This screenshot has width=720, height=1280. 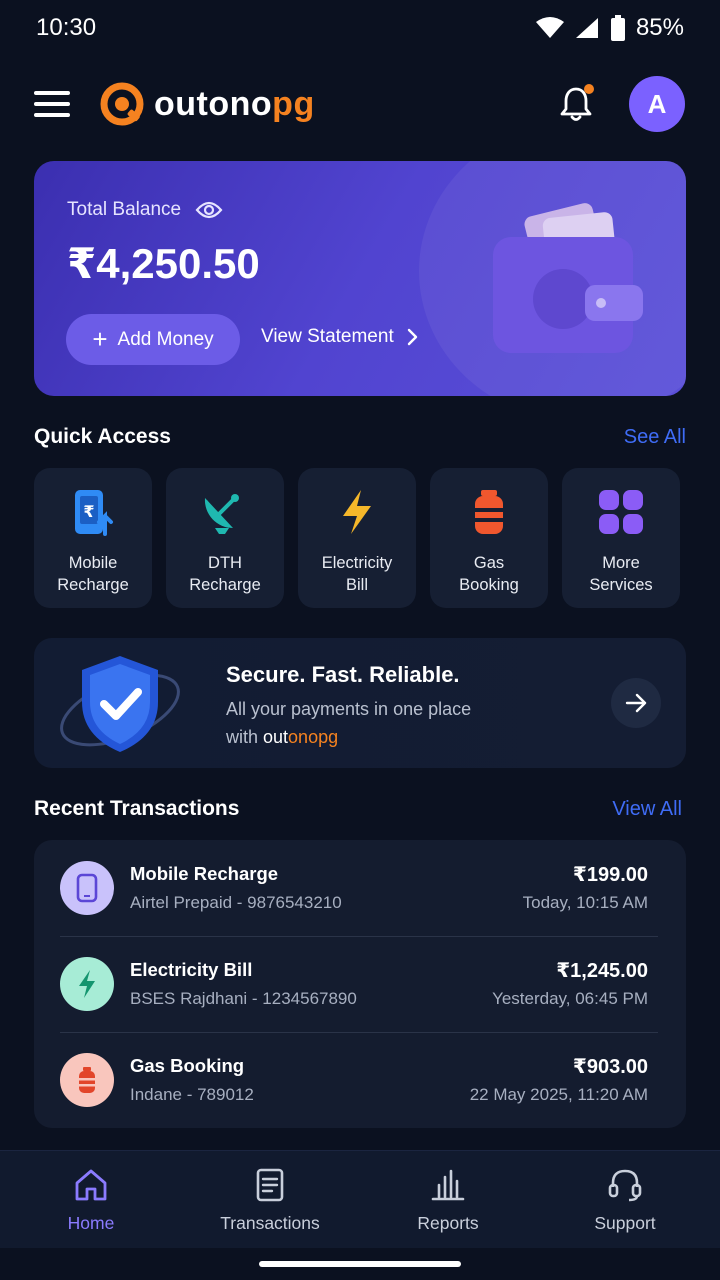 I want to click on transaction-detail: Indane - 789012, so click(x=192, y=1094).